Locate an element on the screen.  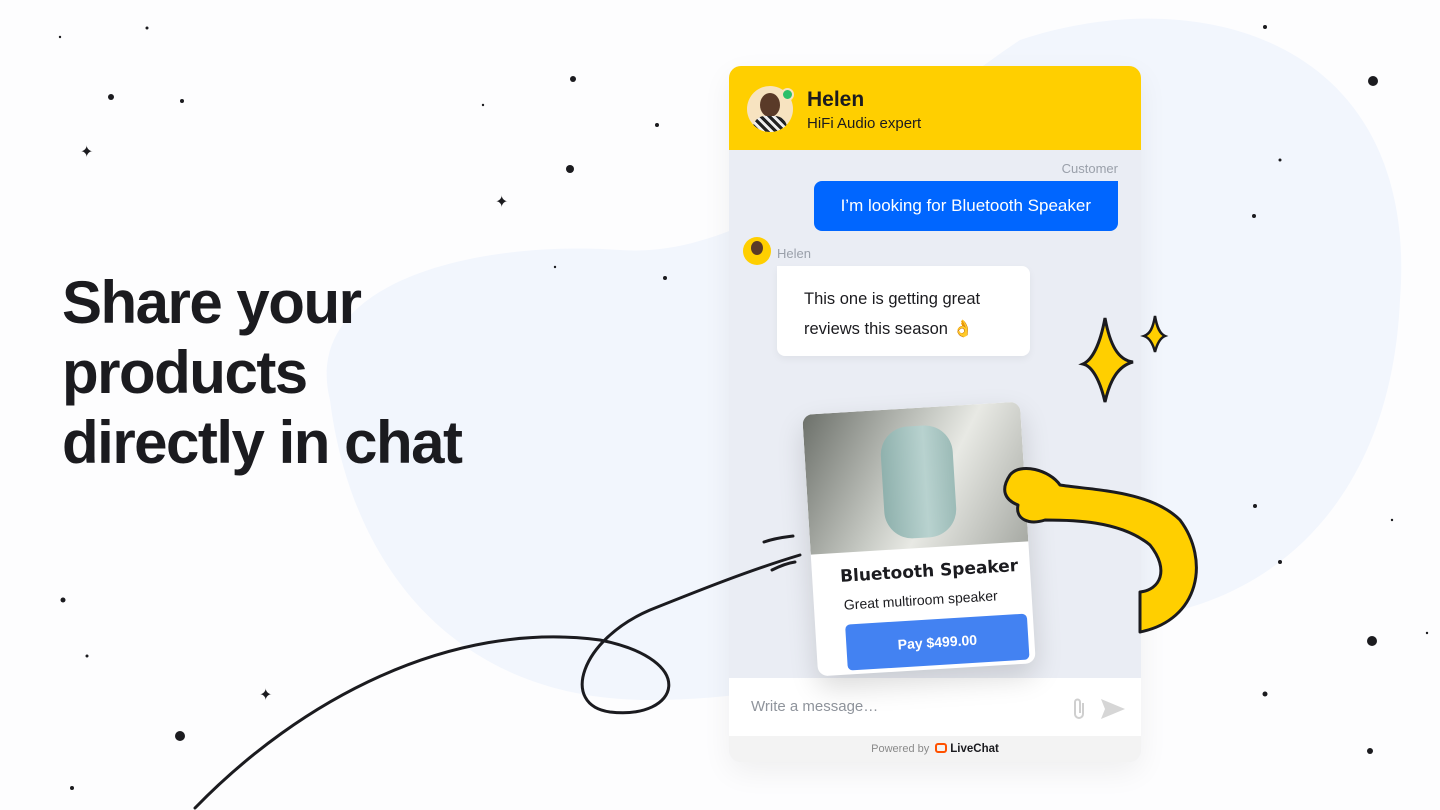
powered-by-text: Powered by is located at coordinates (900, 749).